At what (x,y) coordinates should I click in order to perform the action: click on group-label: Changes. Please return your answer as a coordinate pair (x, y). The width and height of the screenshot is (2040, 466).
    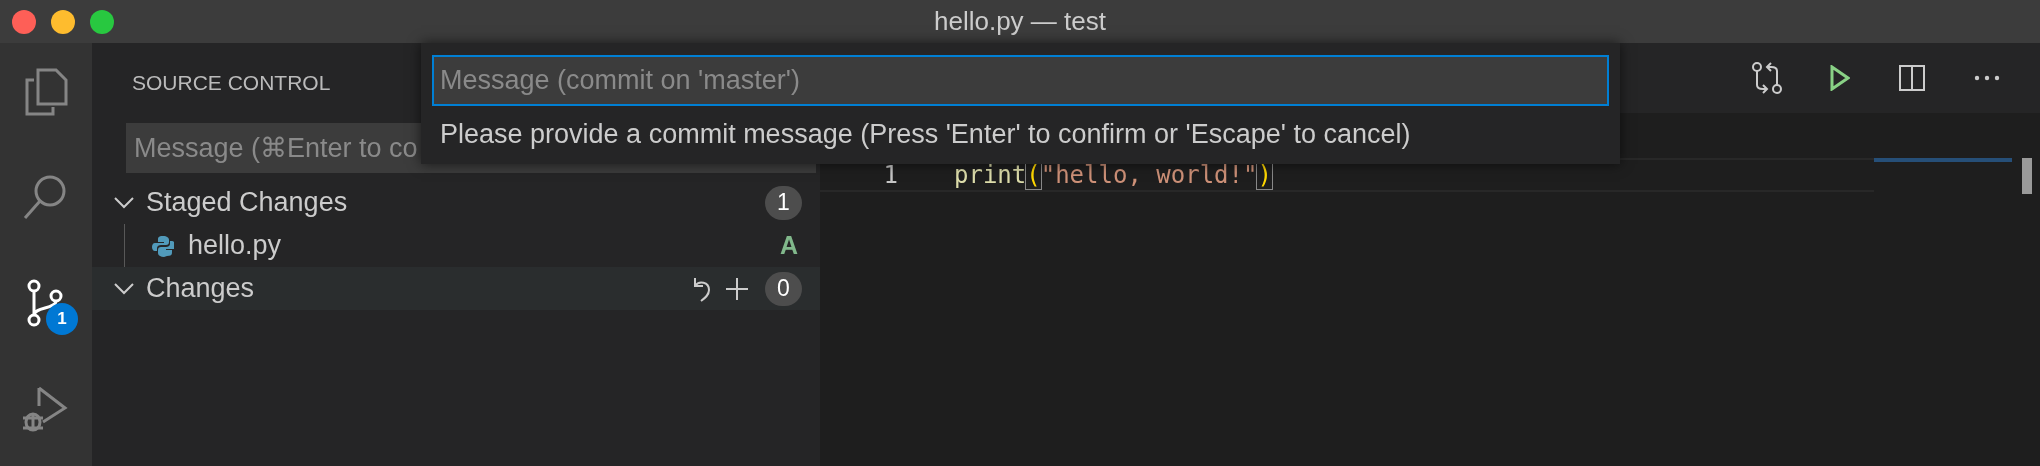
    Looking at the image, I should click on (201, 289).